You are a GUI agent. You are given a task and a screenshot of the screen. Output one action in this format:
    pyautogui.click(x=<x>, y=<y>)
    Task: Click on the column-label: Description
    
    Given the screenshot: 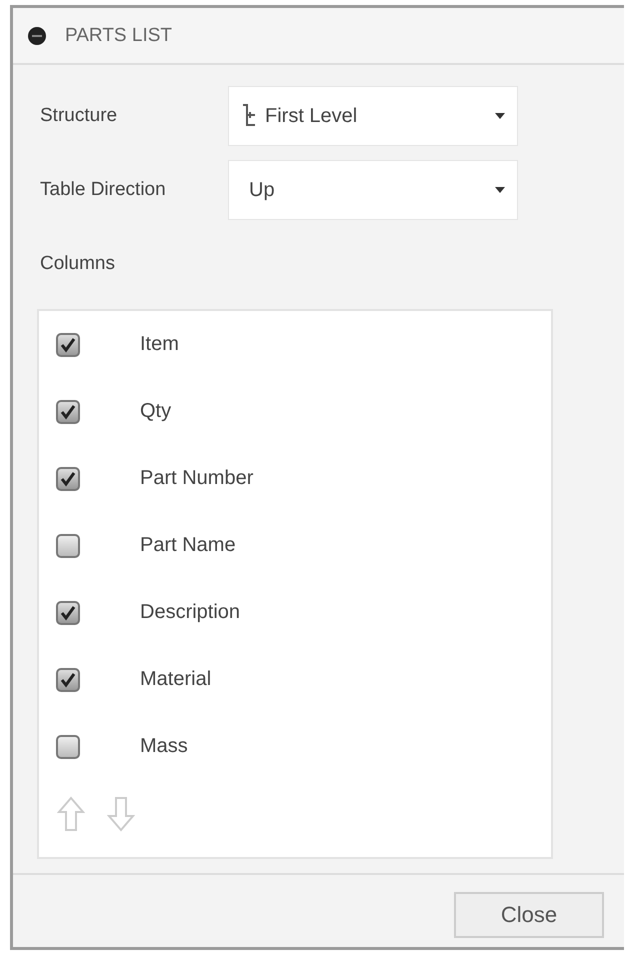 What is the action you would take?
    pyautogui.click(x=190, y=612)
    